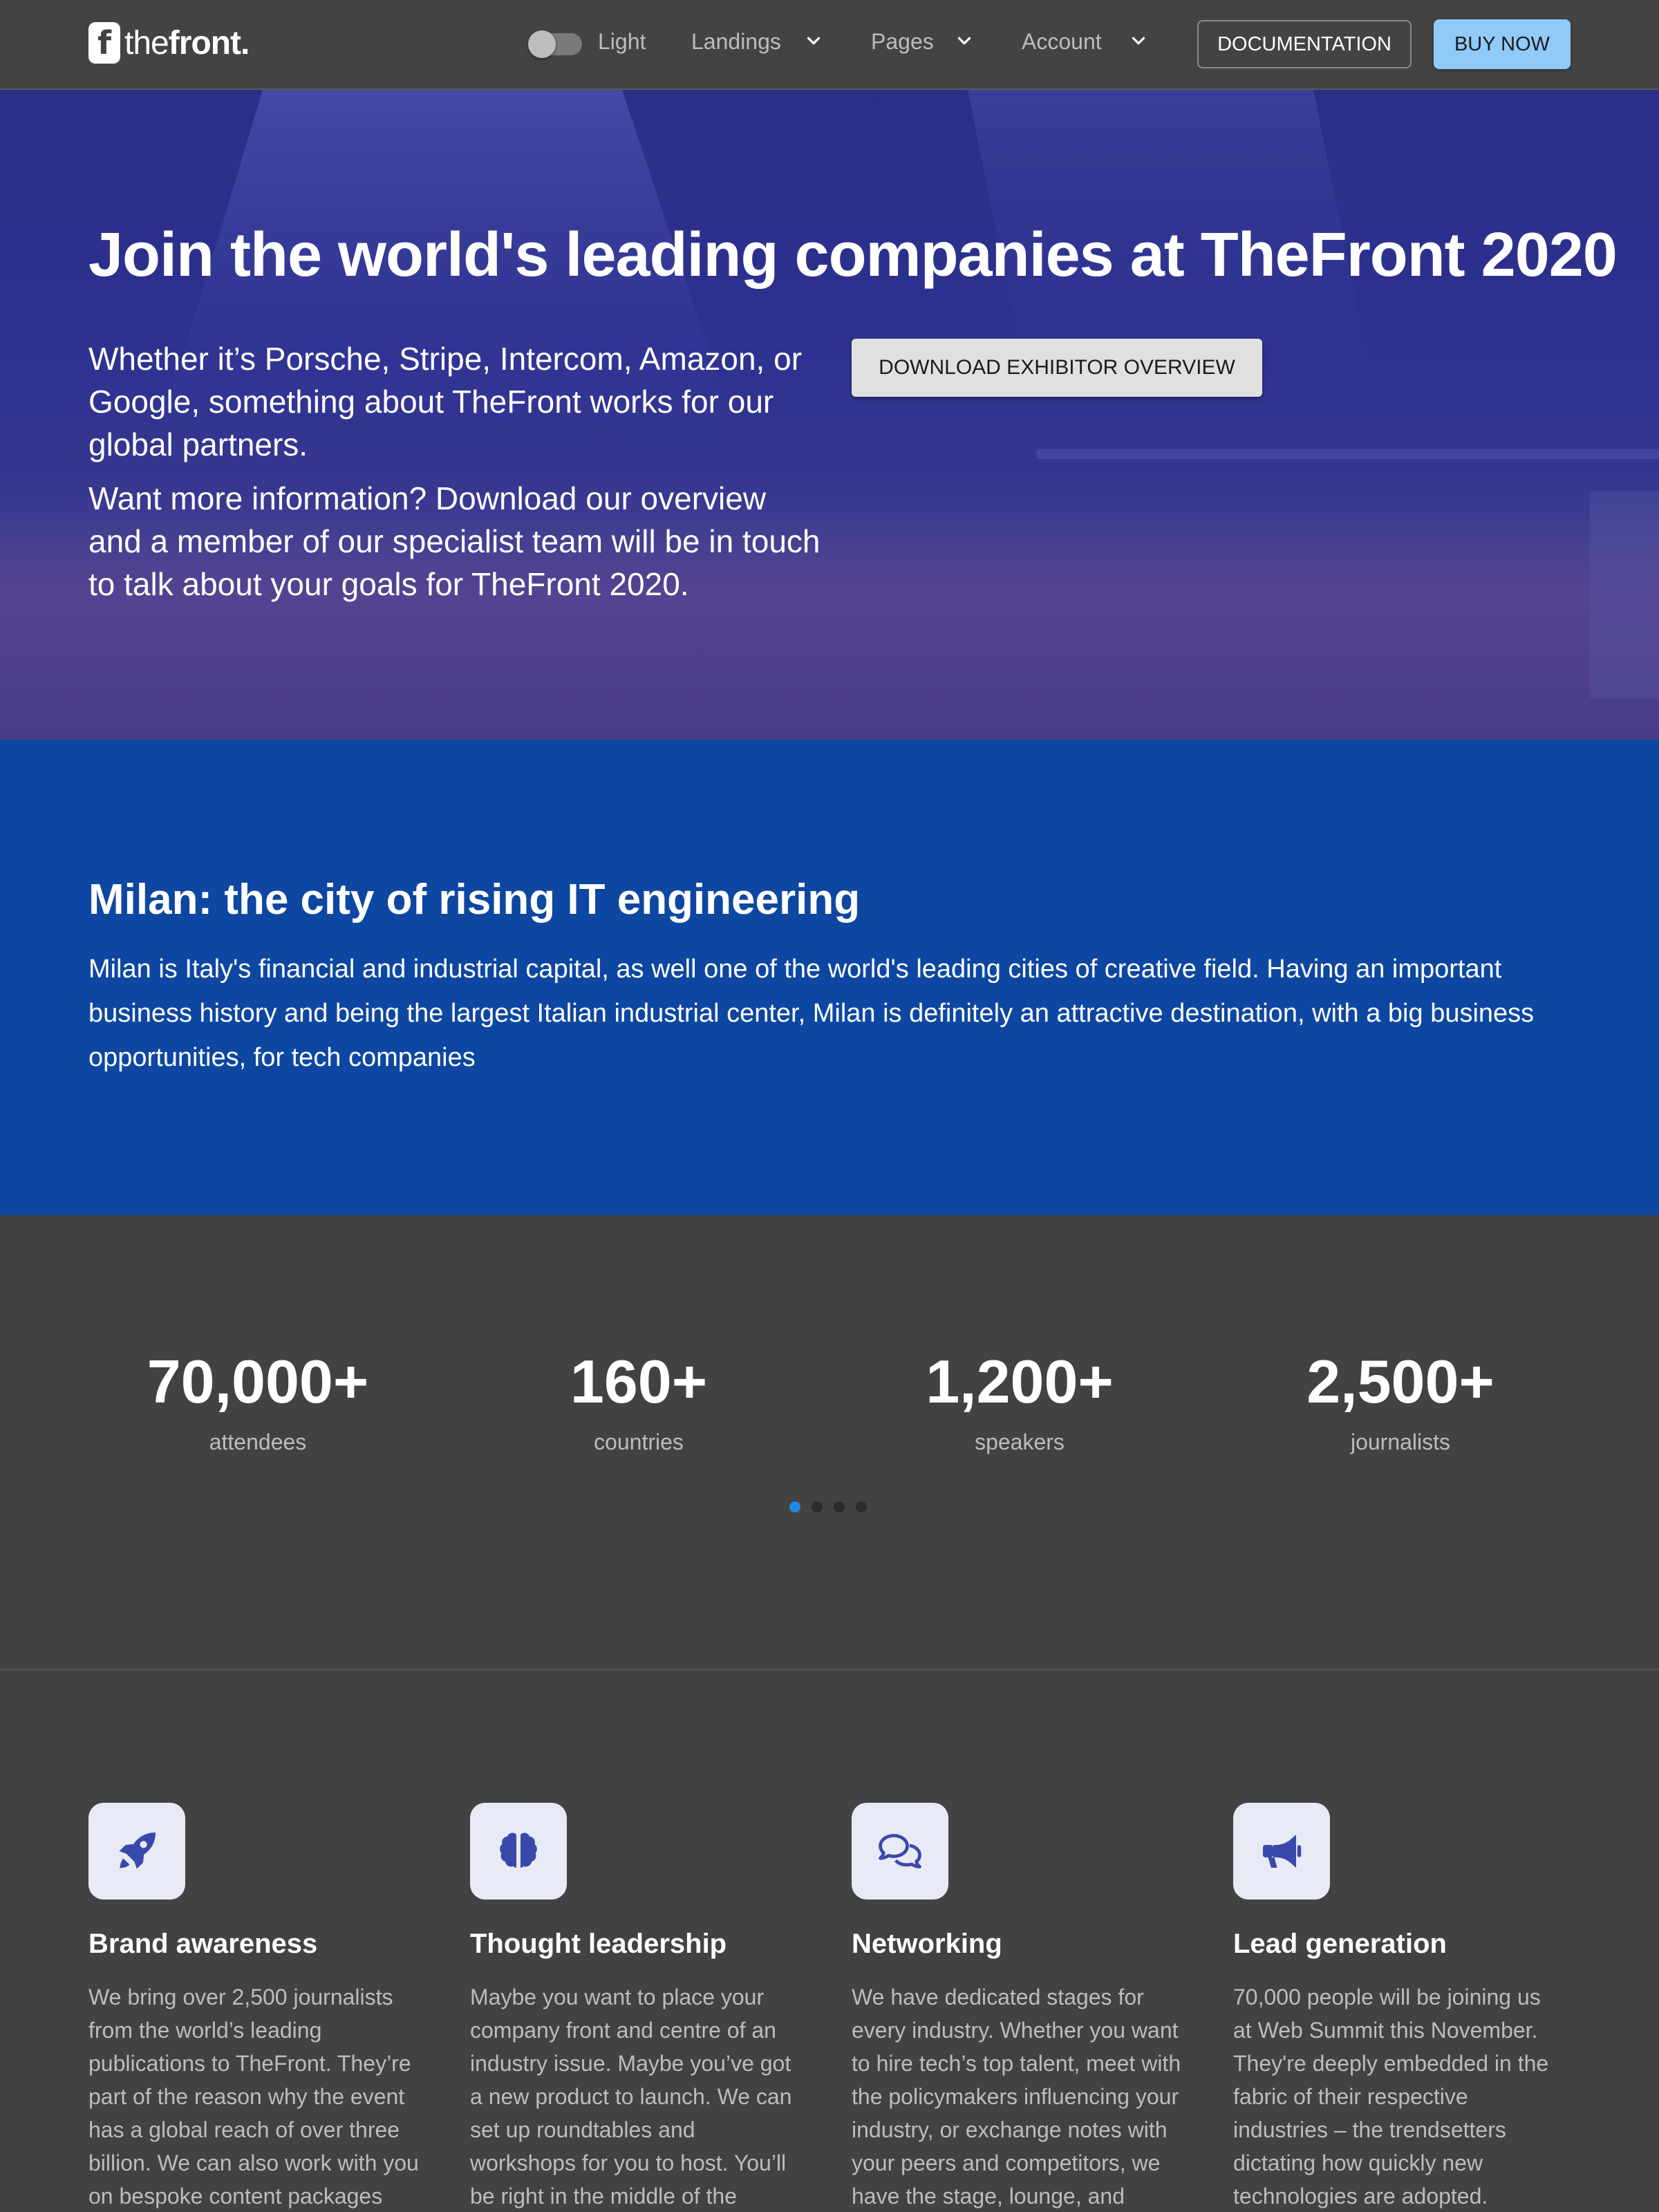 The image size is (1659, 2212). What do you see at coordinates (146, 43) in the screenshot?
I see `logo-wordmark-light: the` at bounding box center [146, 43].